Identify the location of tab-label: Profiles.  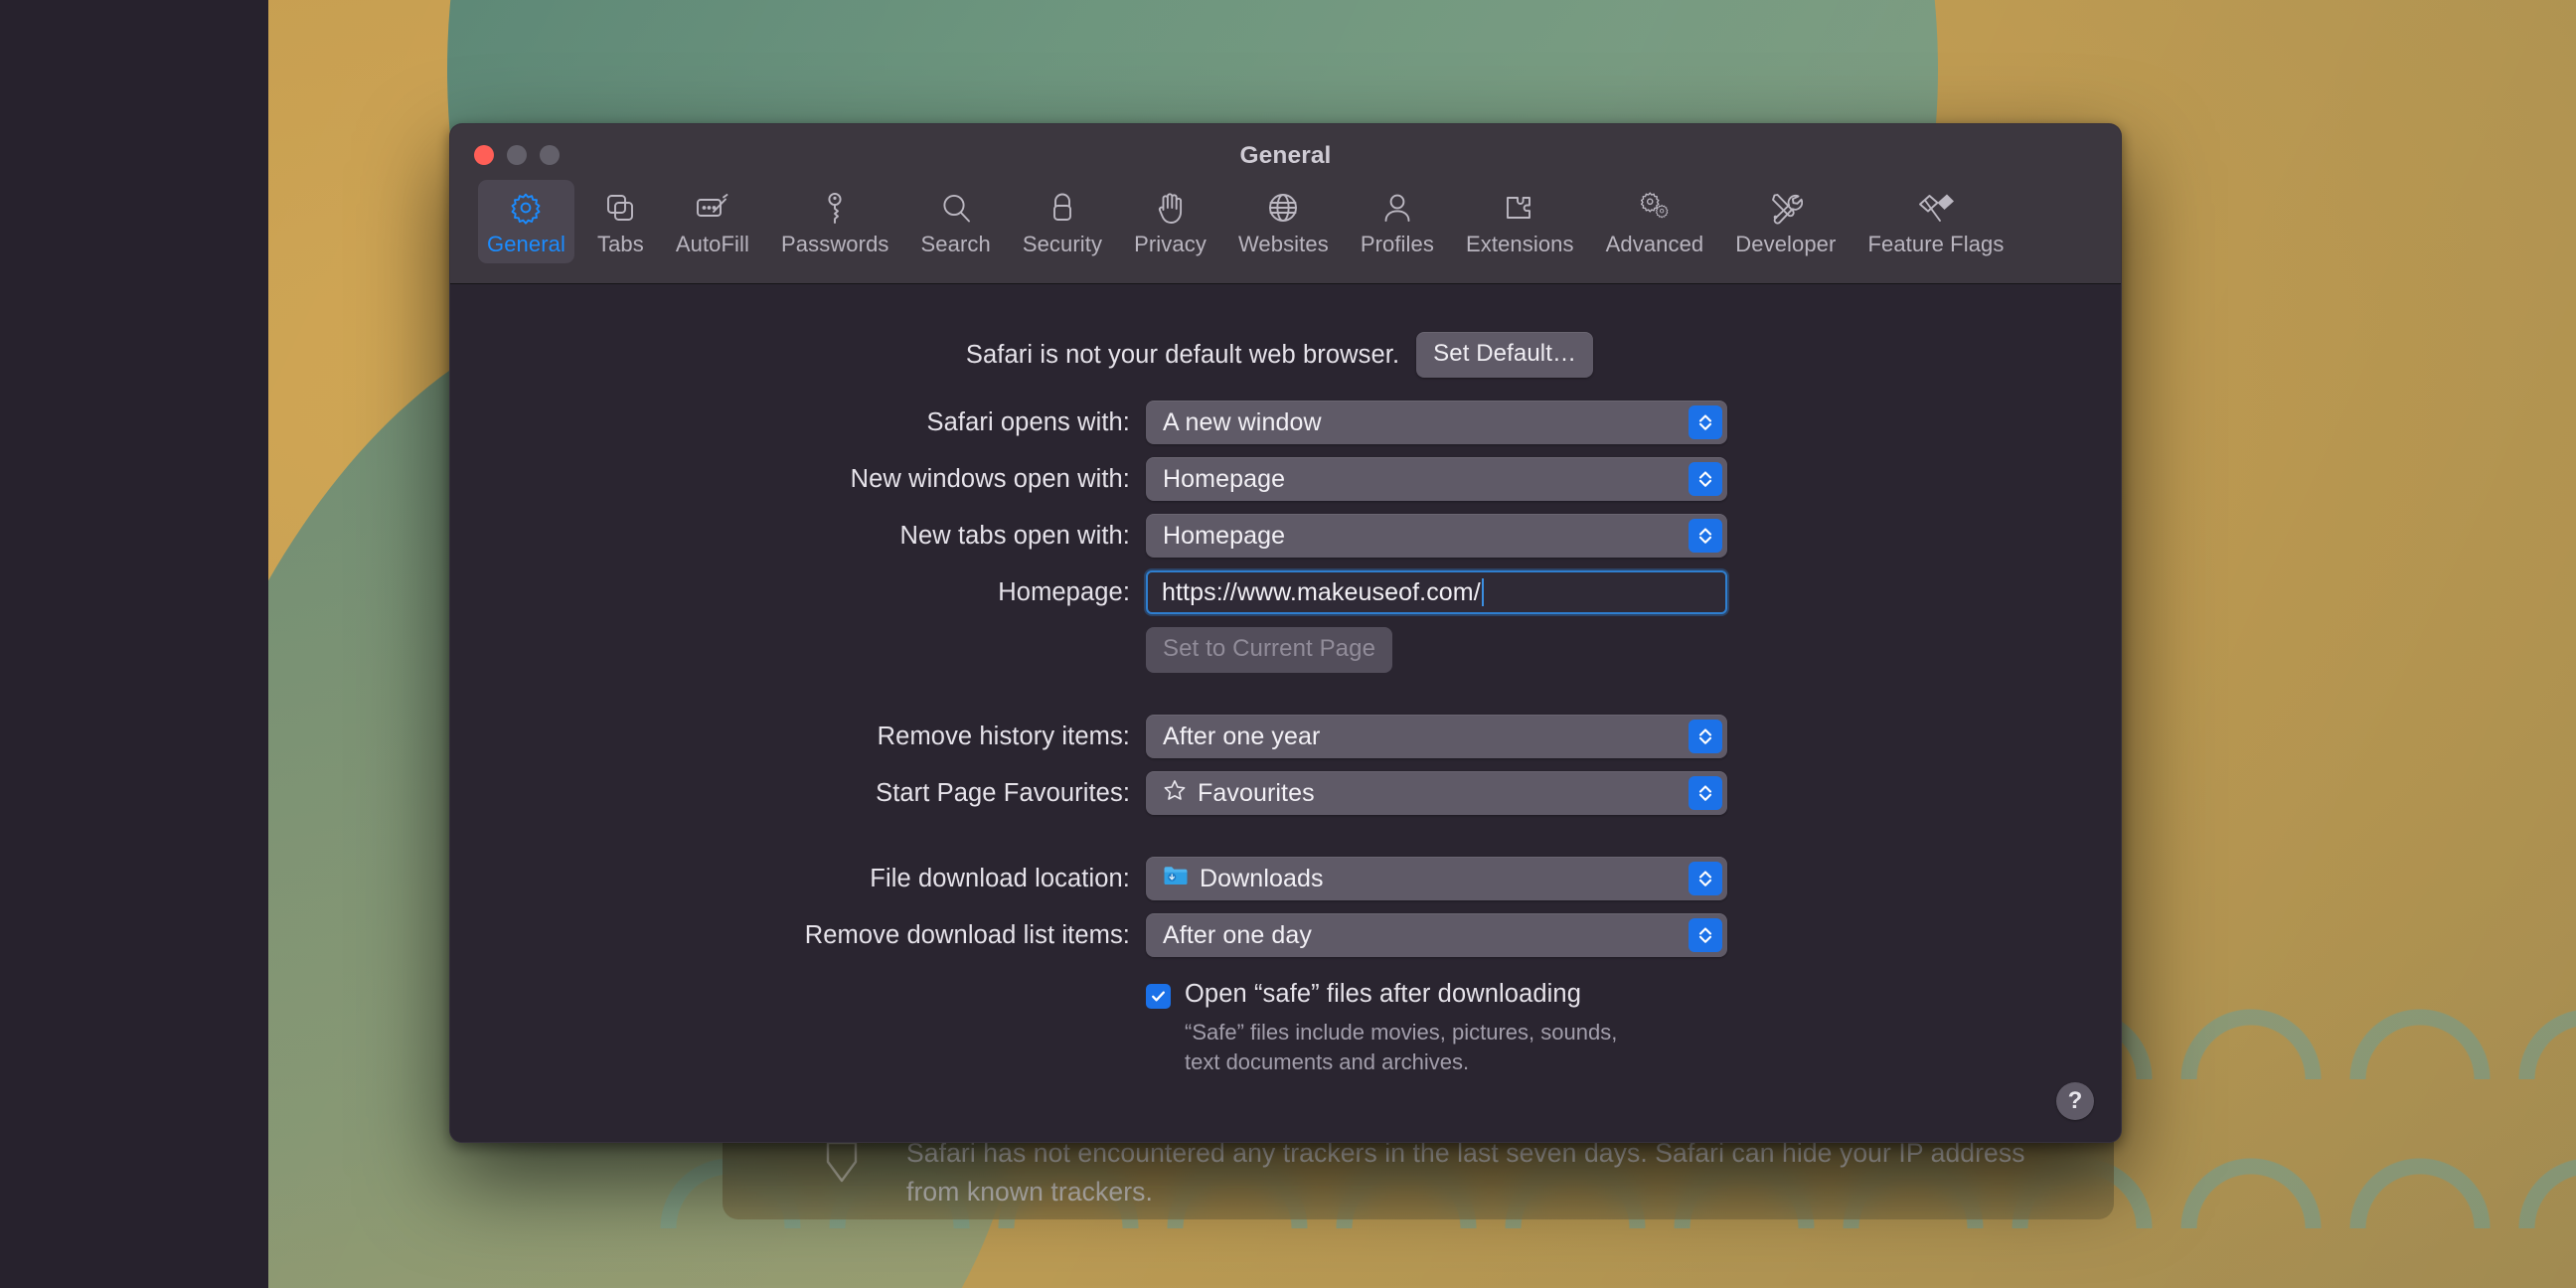
(1397, 244).